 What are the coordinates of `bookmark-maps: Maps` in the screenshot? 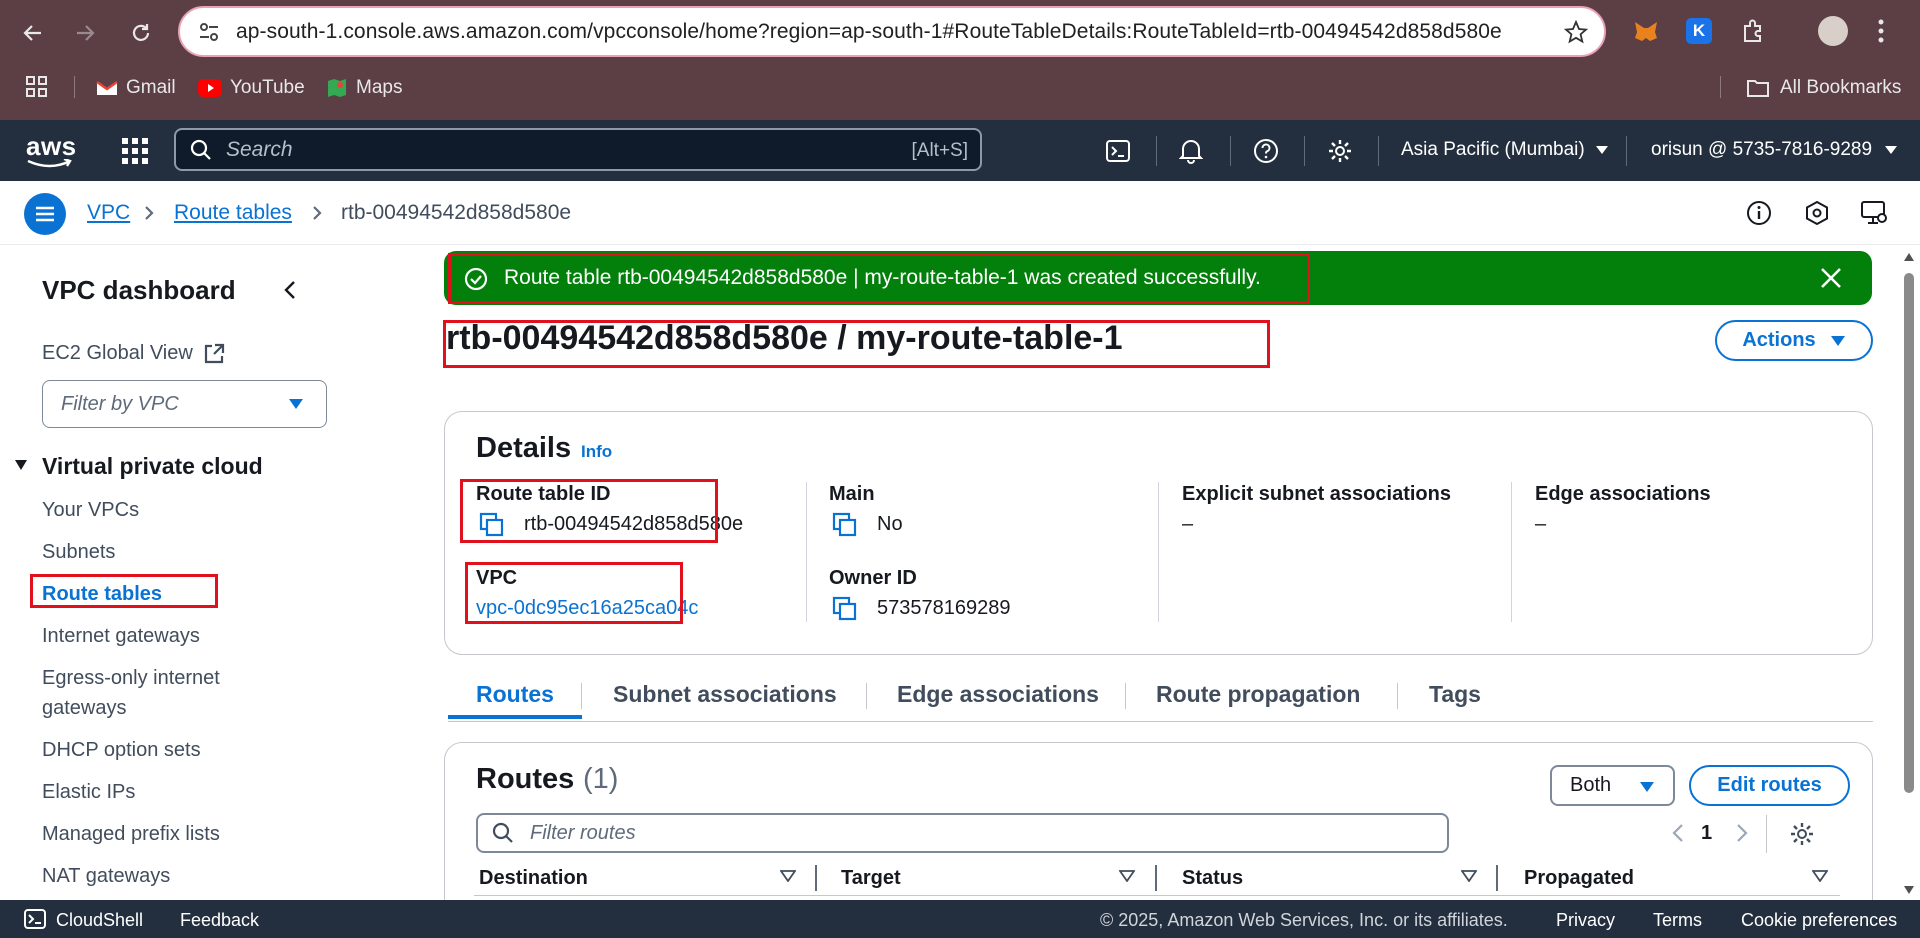 It's located at (364, 88).